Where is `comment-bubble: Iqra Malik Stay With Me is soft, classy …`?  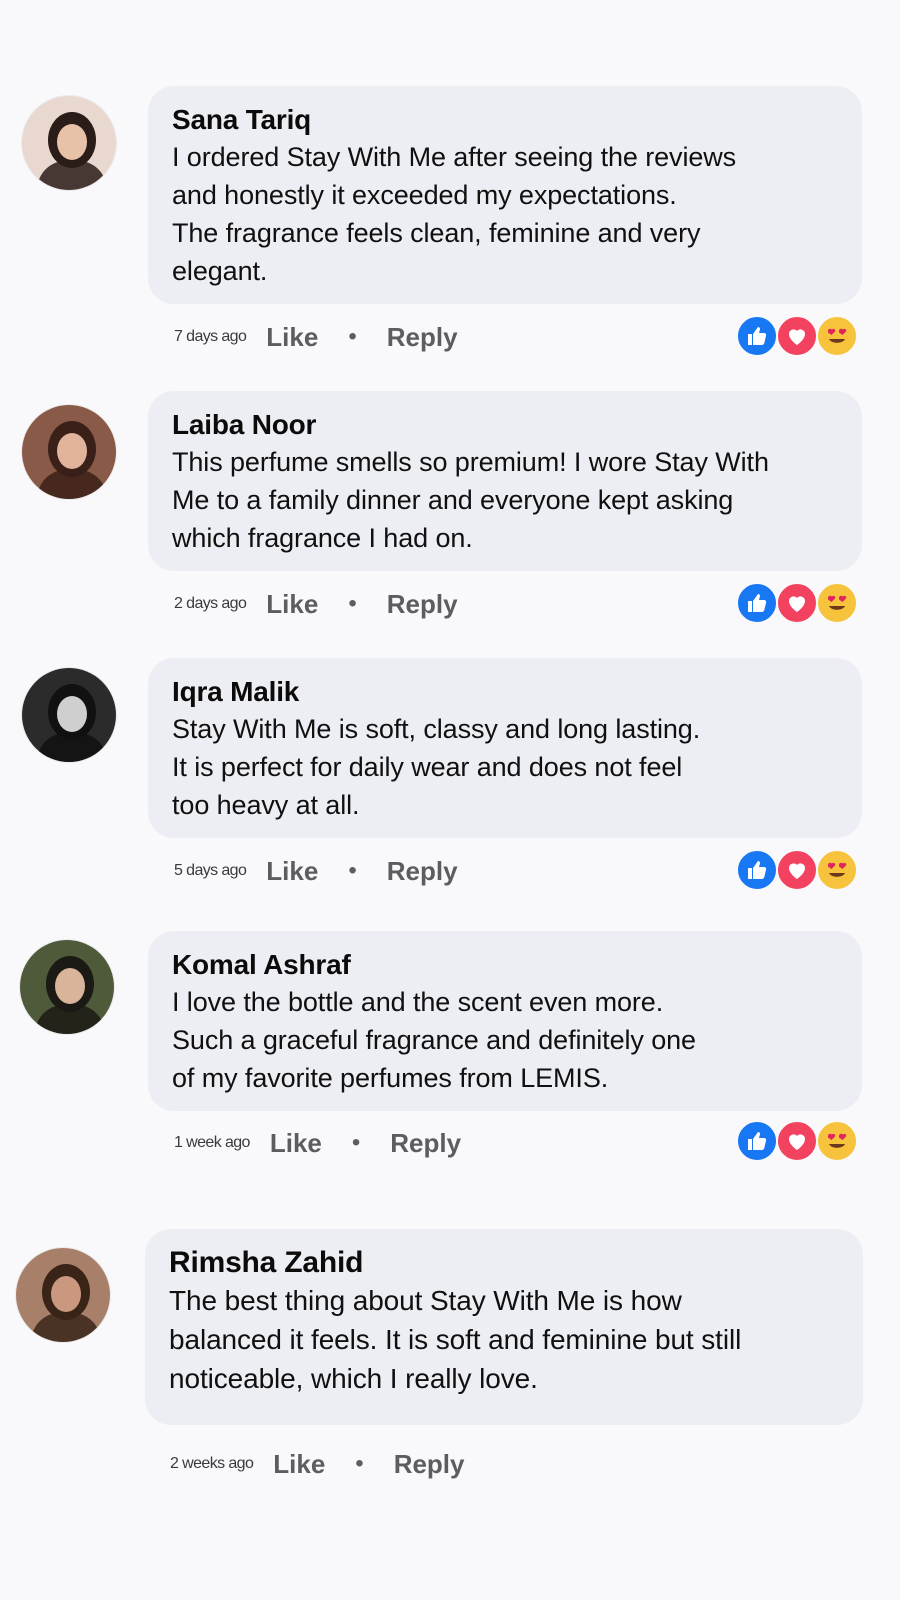
comment-bubble: Iqra Malik Stay With Me is soft, classy … is located at coordinates (505, 748).